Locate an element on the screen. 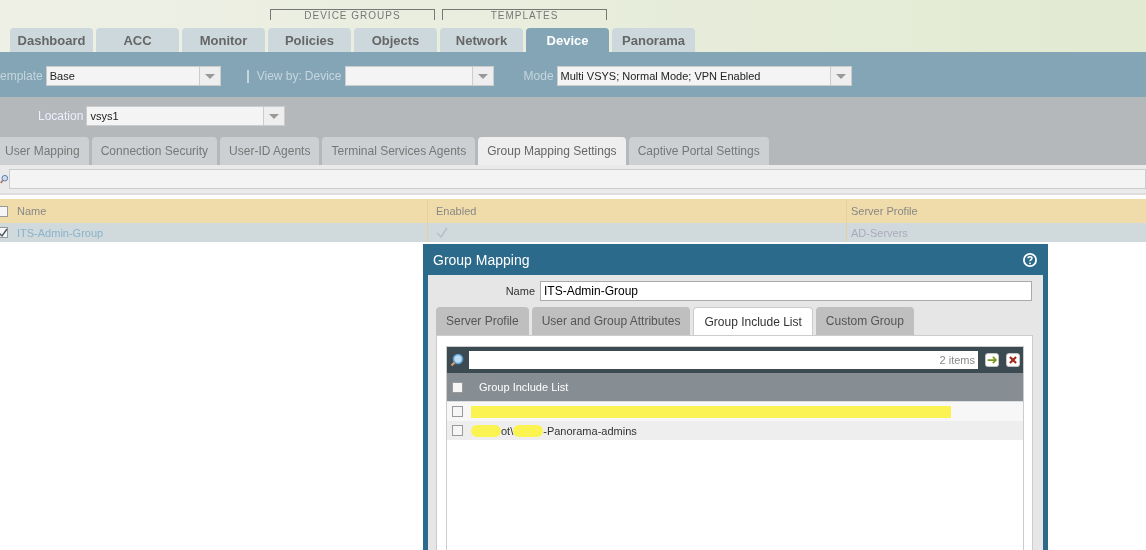 The height and width of the screenshot is (550, 1146). tab-group-label: TEMPLATES is located at coordinates (524, 14).